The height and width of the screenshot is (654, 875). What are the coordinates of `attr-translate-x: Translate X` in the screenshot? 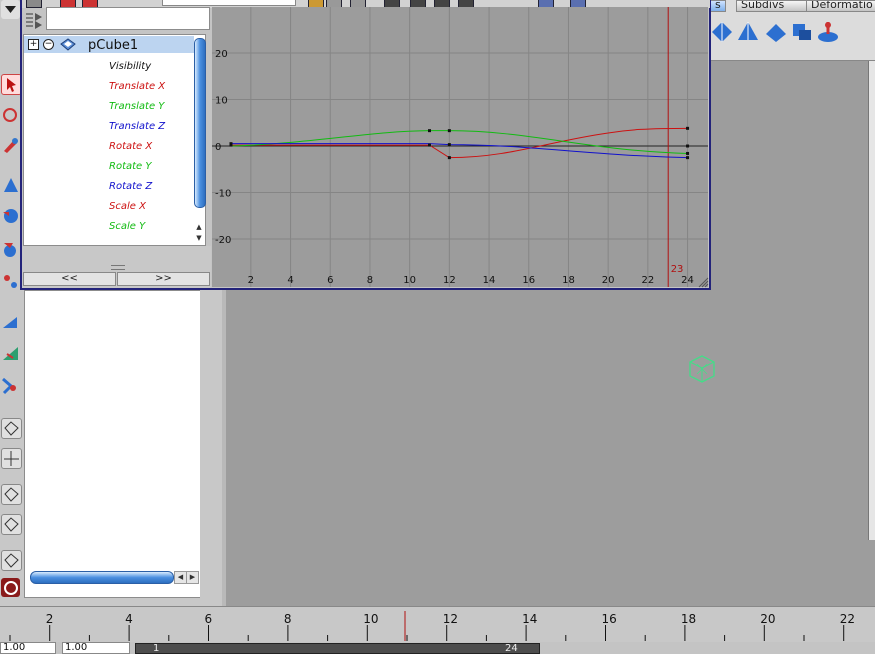 It's located at (137, 86).